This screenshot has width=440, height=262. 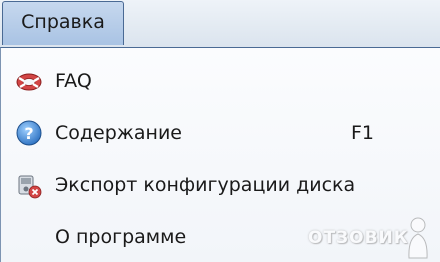 I want to click on menu-item-shortcut: F1, so click(x=363, y=133).